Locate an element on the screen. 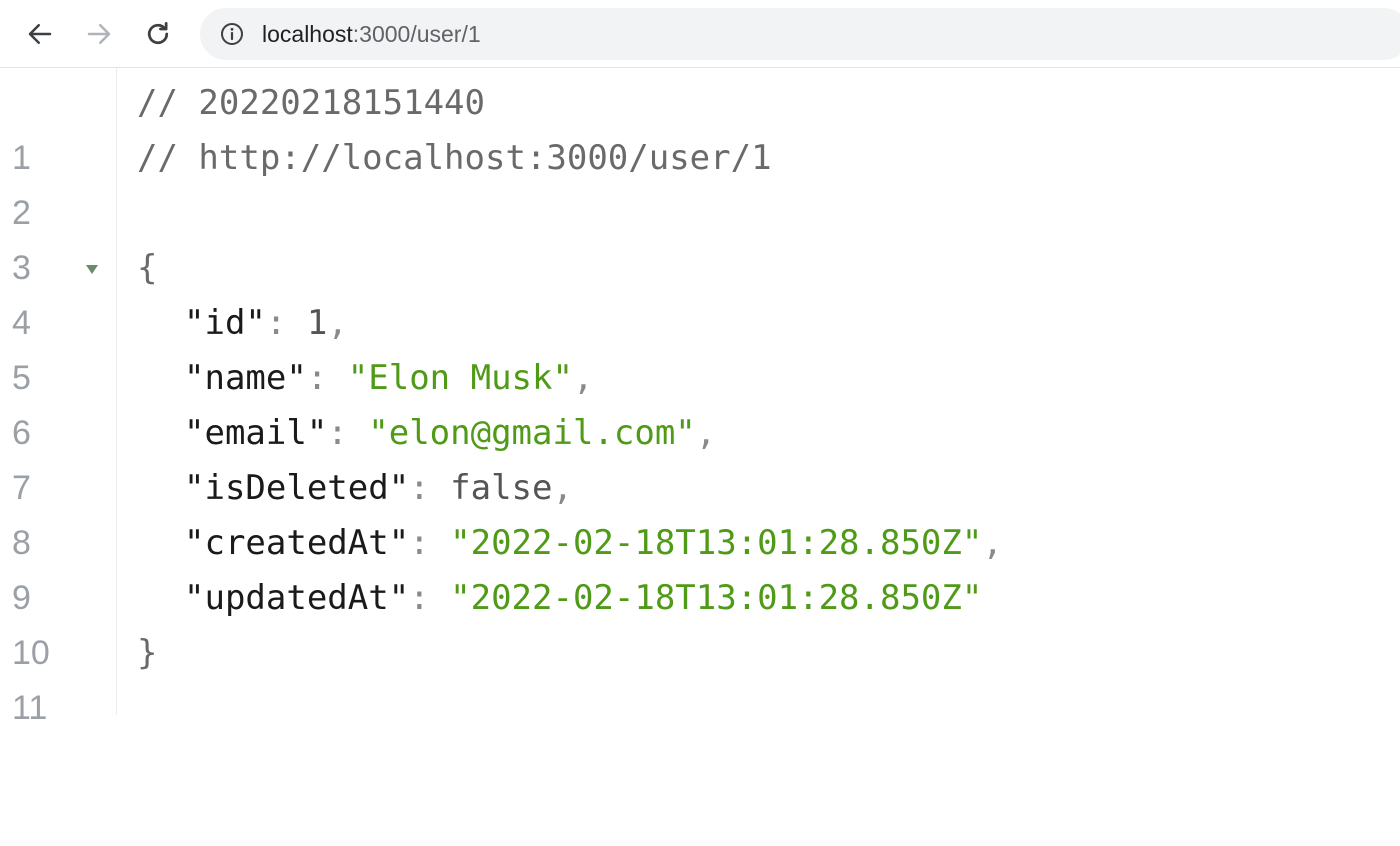  forward-button is located at coordinates (99, 34).